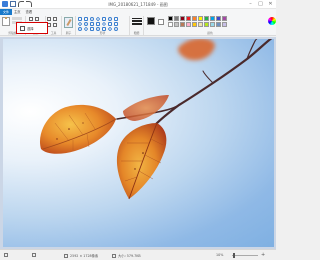 This screenshot has width=320, height=260. What do you see at coordinates (37, 19) in the screenshot?
I see `resize-icon` at bounding box center [37, 19].